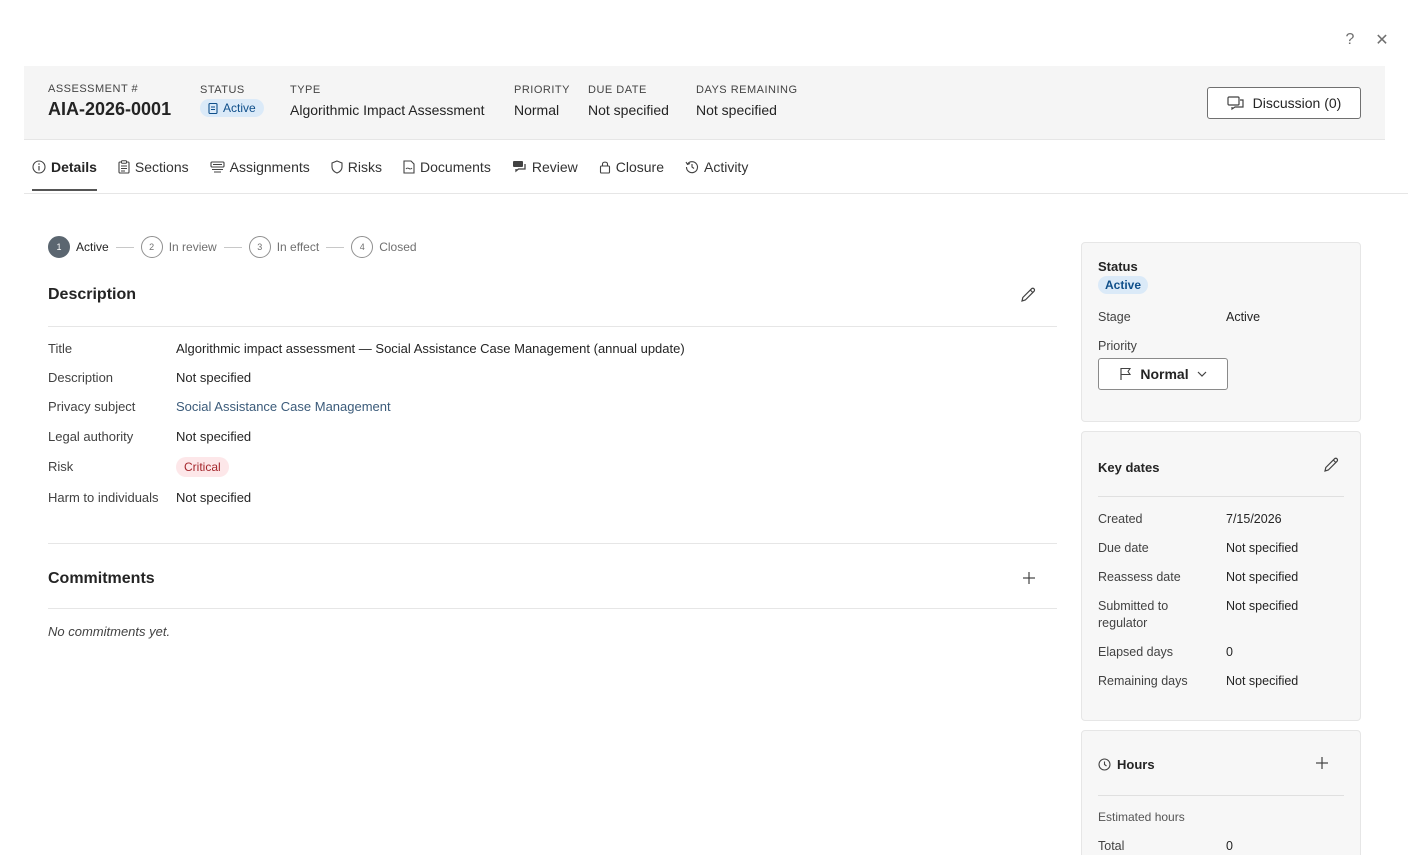  I want to click on discussion-button-label: Discussion (0), so click(1297, 103).